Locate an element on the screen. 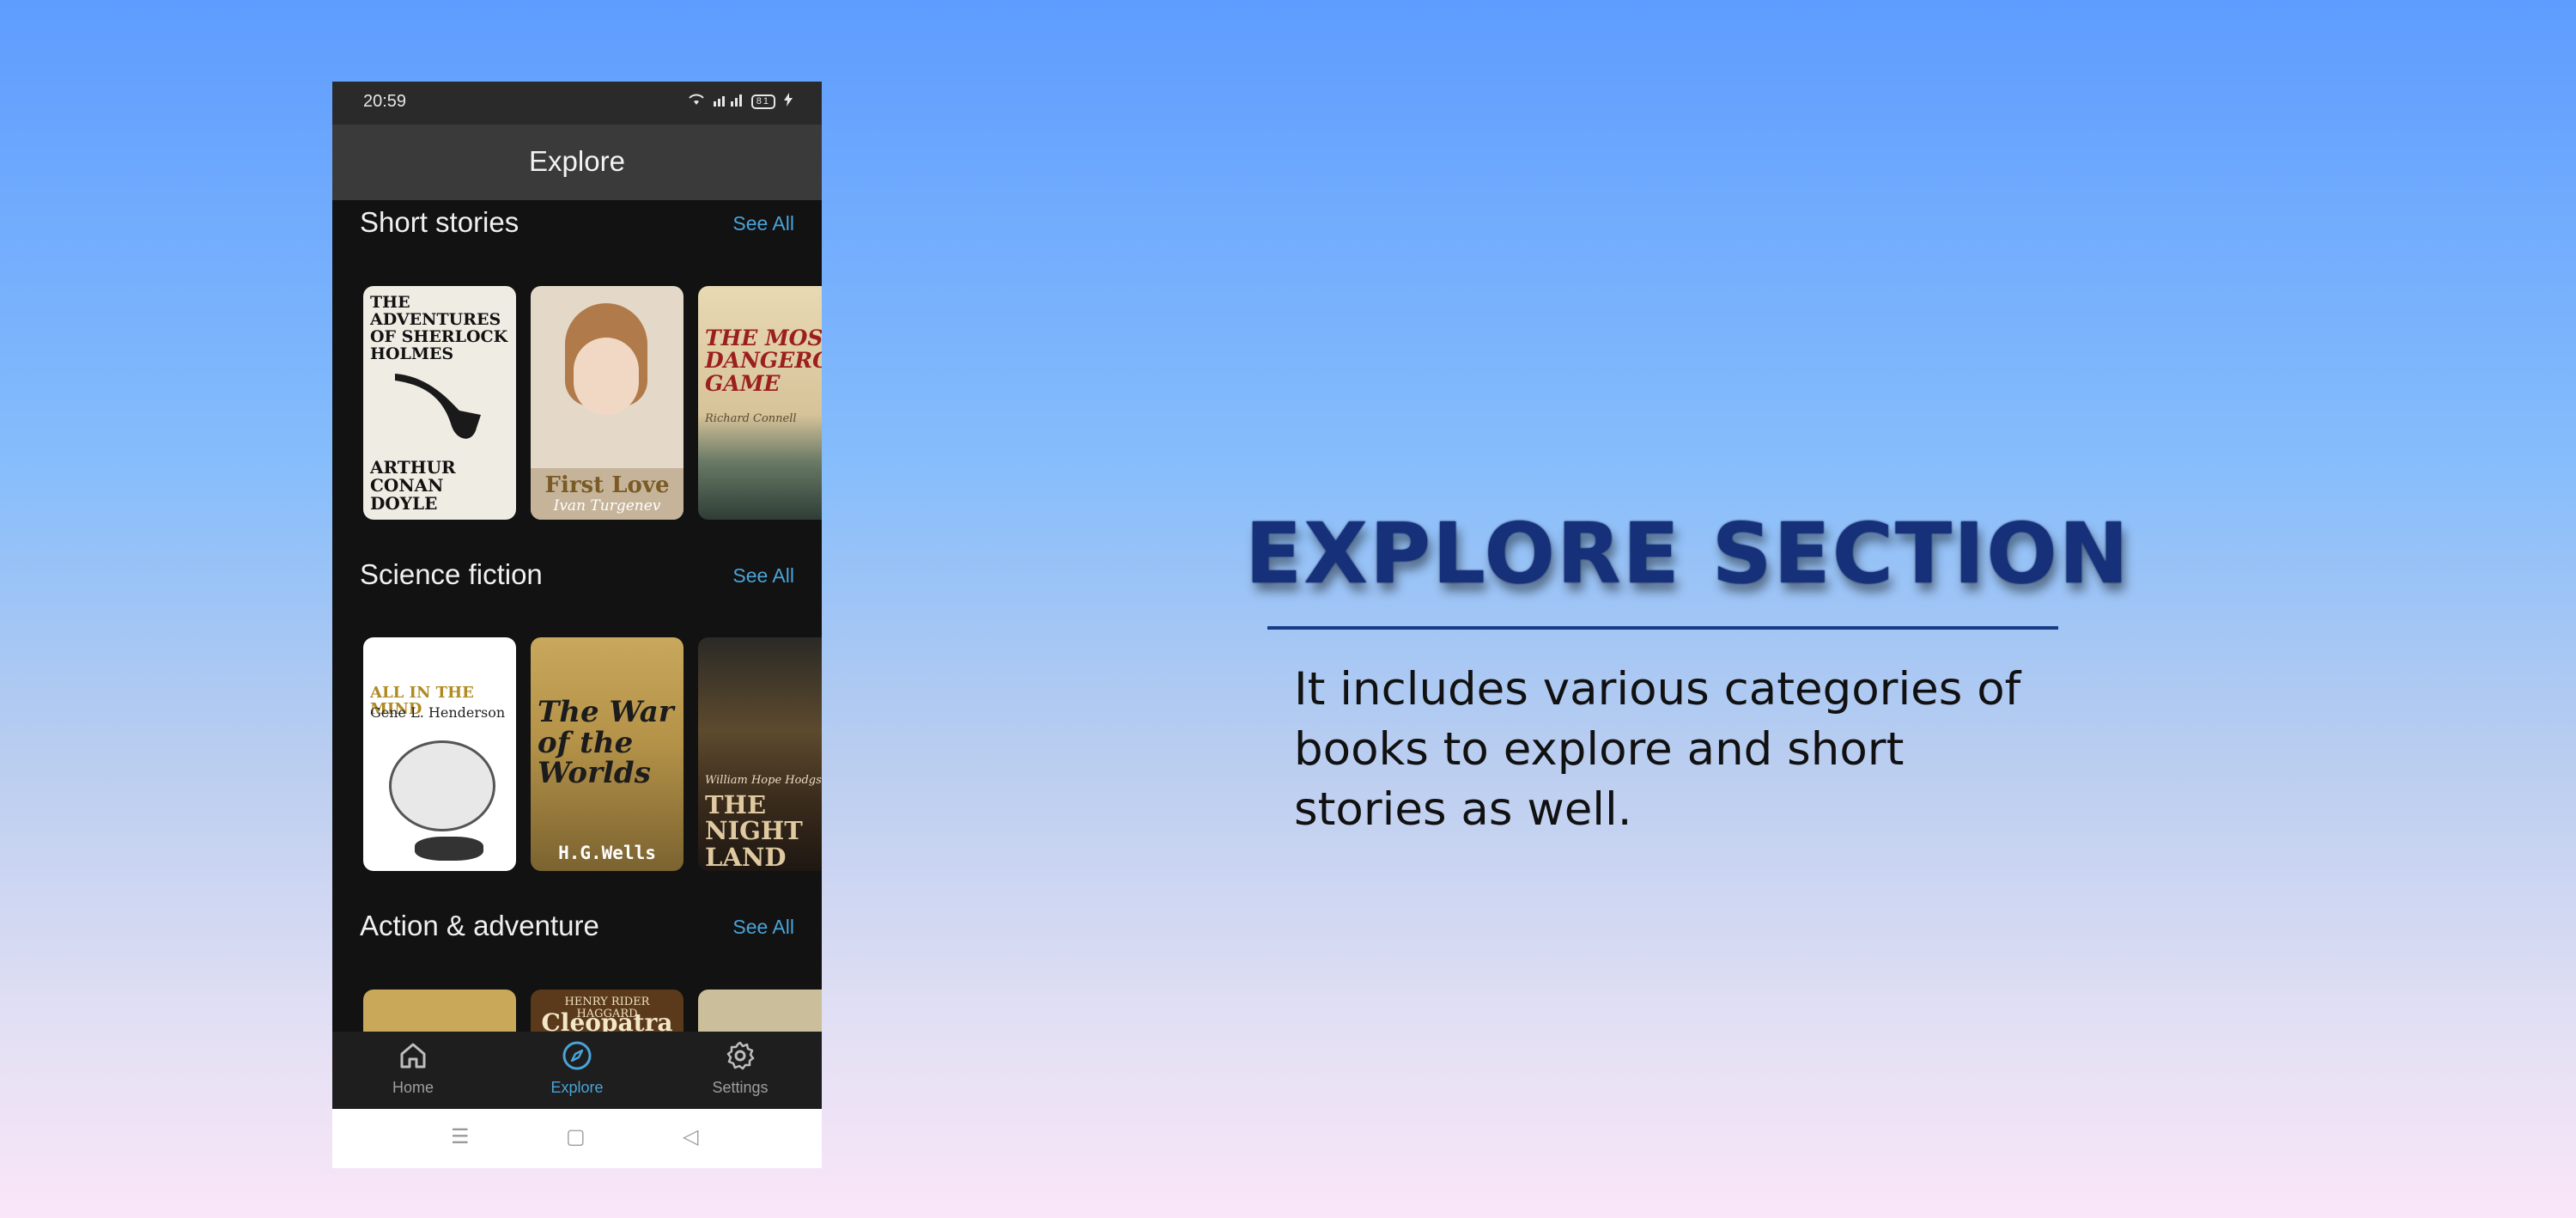 The height and width of the screenshot is (1218, 2576). battery-level: 81 is located at coordinates (762, 101).